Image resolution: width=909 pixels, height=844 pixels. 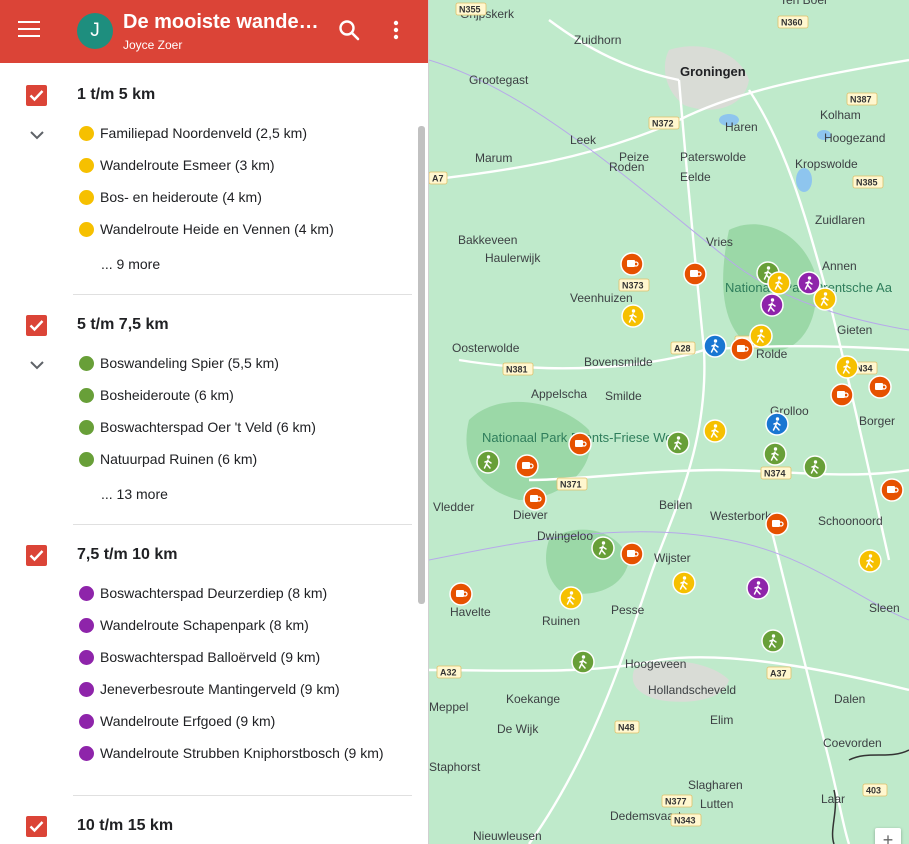 What do you see at coordinates (130, 264) in the screenshot?
I see `more-link: ... 9 more` at bounding box center [130, 264].